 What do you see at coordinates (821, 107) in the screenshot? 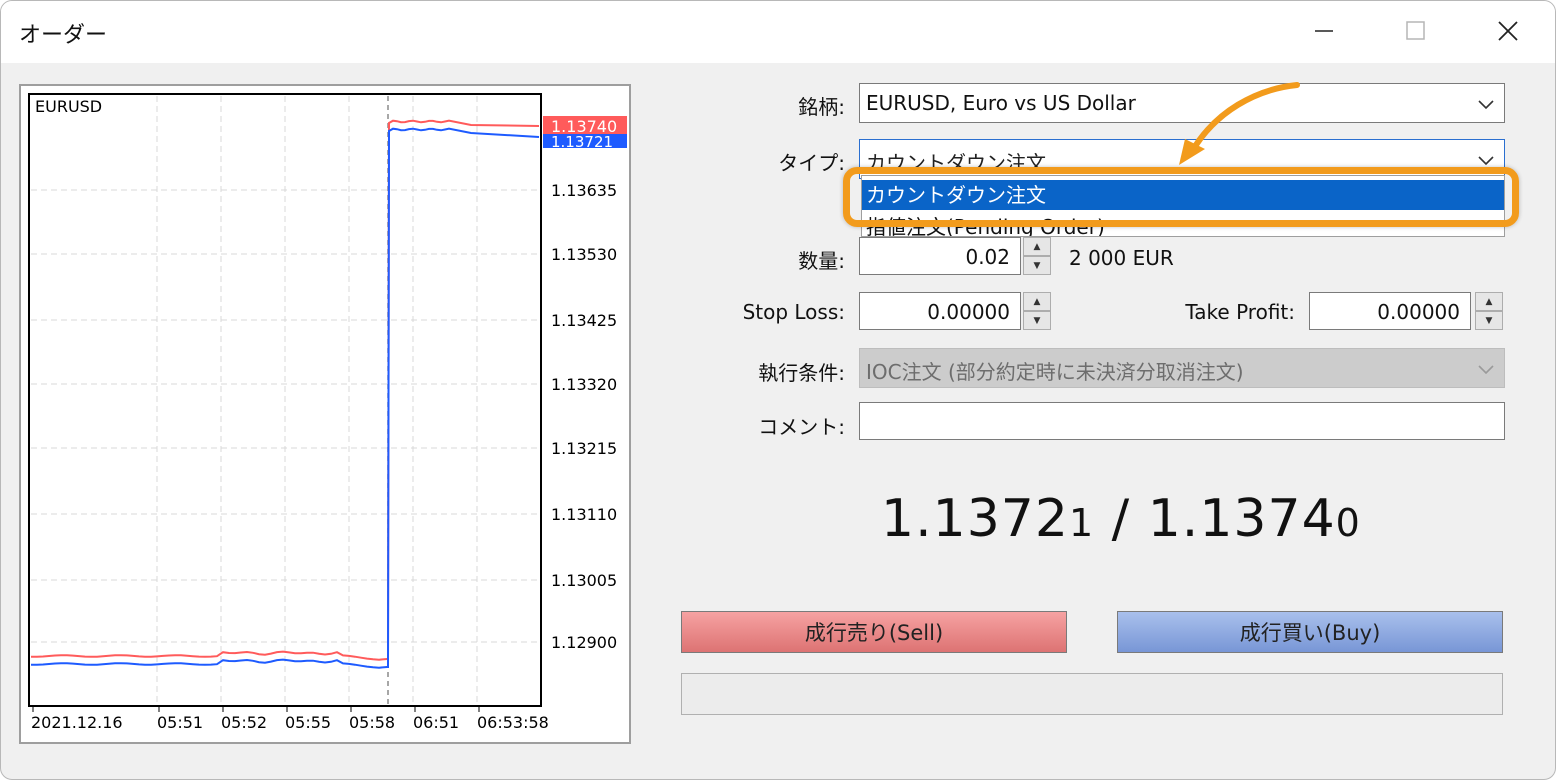
I see `symbol-label: 銘柄:` at bounding box center [821, 107].